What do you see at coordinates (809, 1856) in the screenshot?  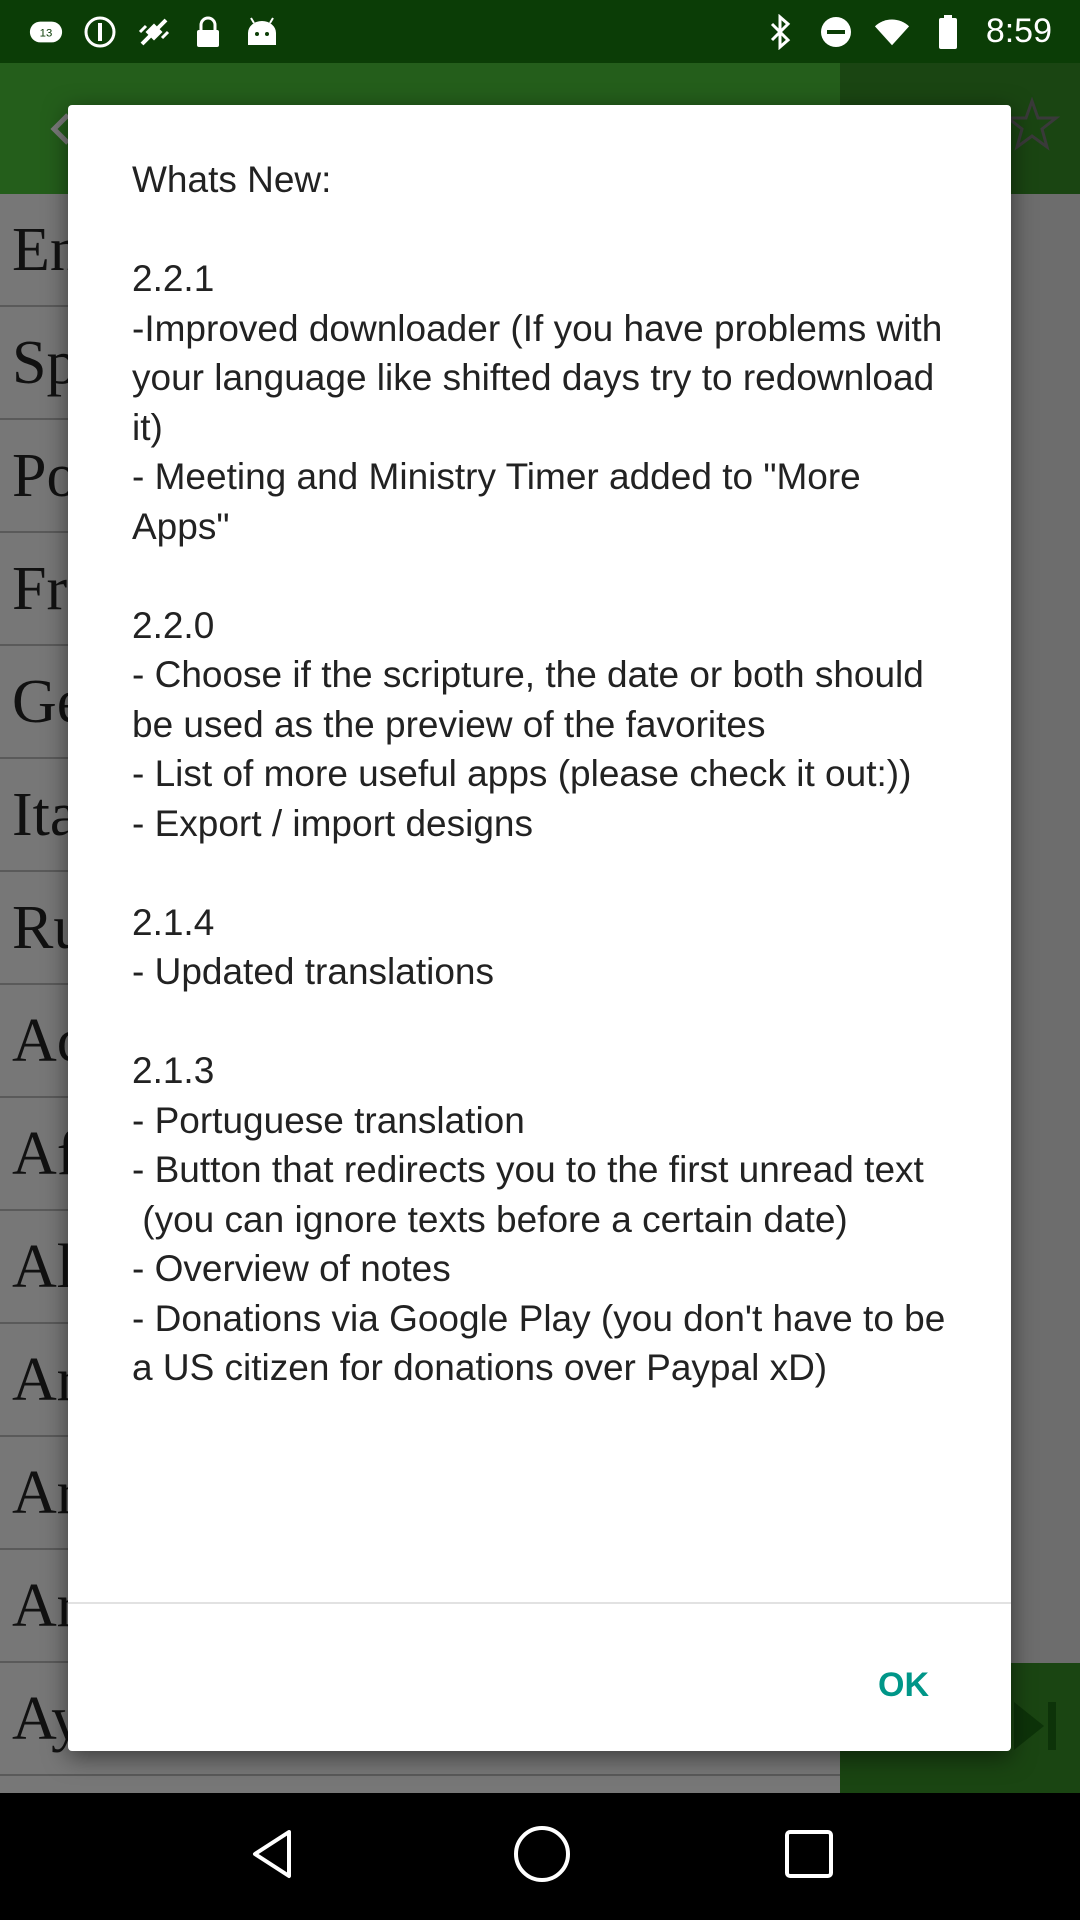 I see `recents-nav-icon` at bounding box center [809, 1856].